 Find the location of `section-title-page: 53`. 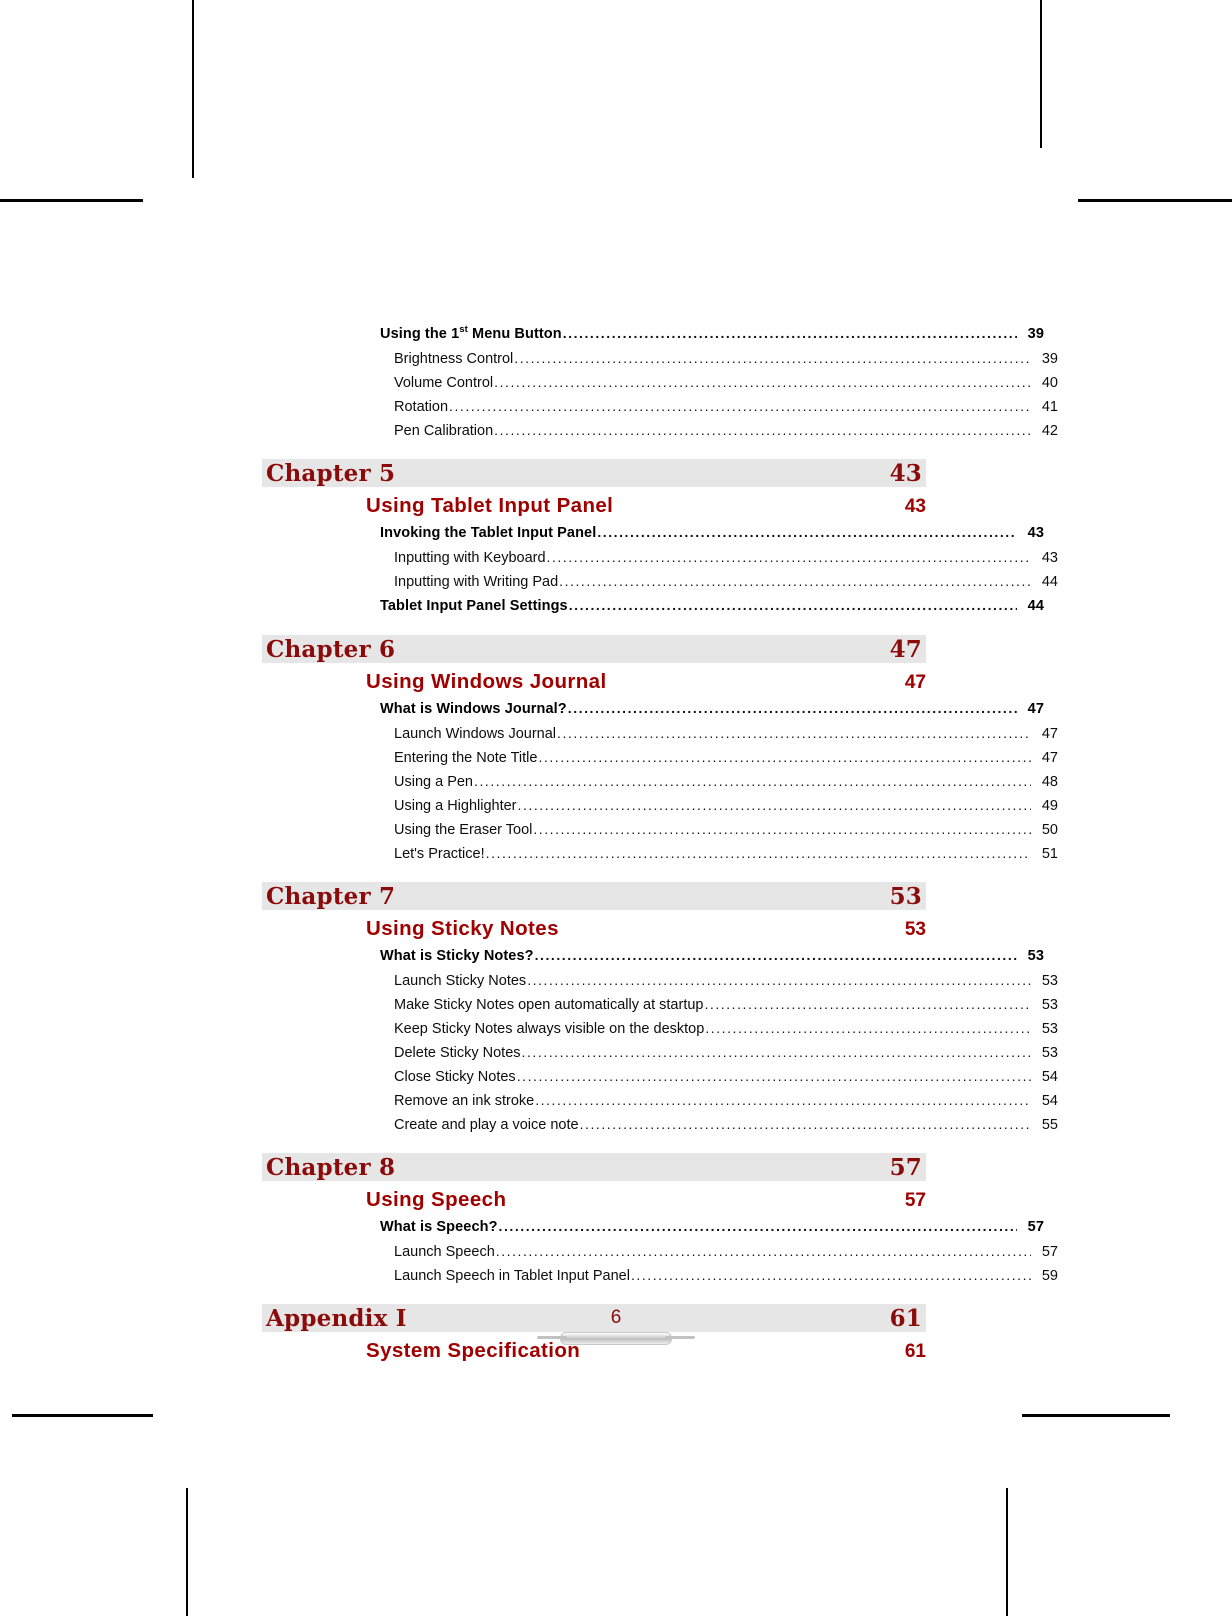

section-title-page: 53 is located at coordinates (915, 929).